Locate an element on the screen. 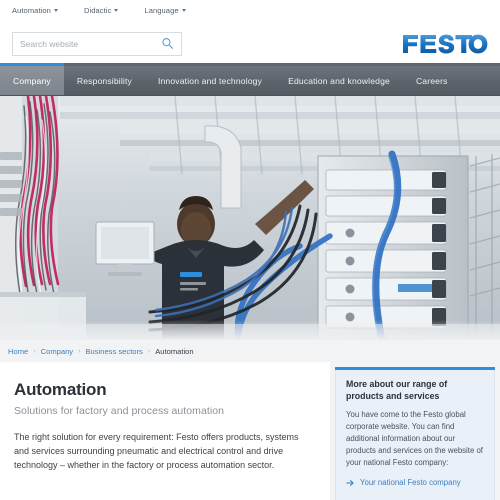 The width and height of the screenshot is (500, 500). nav-item-label: Careers is located at coordinates (431, 80).